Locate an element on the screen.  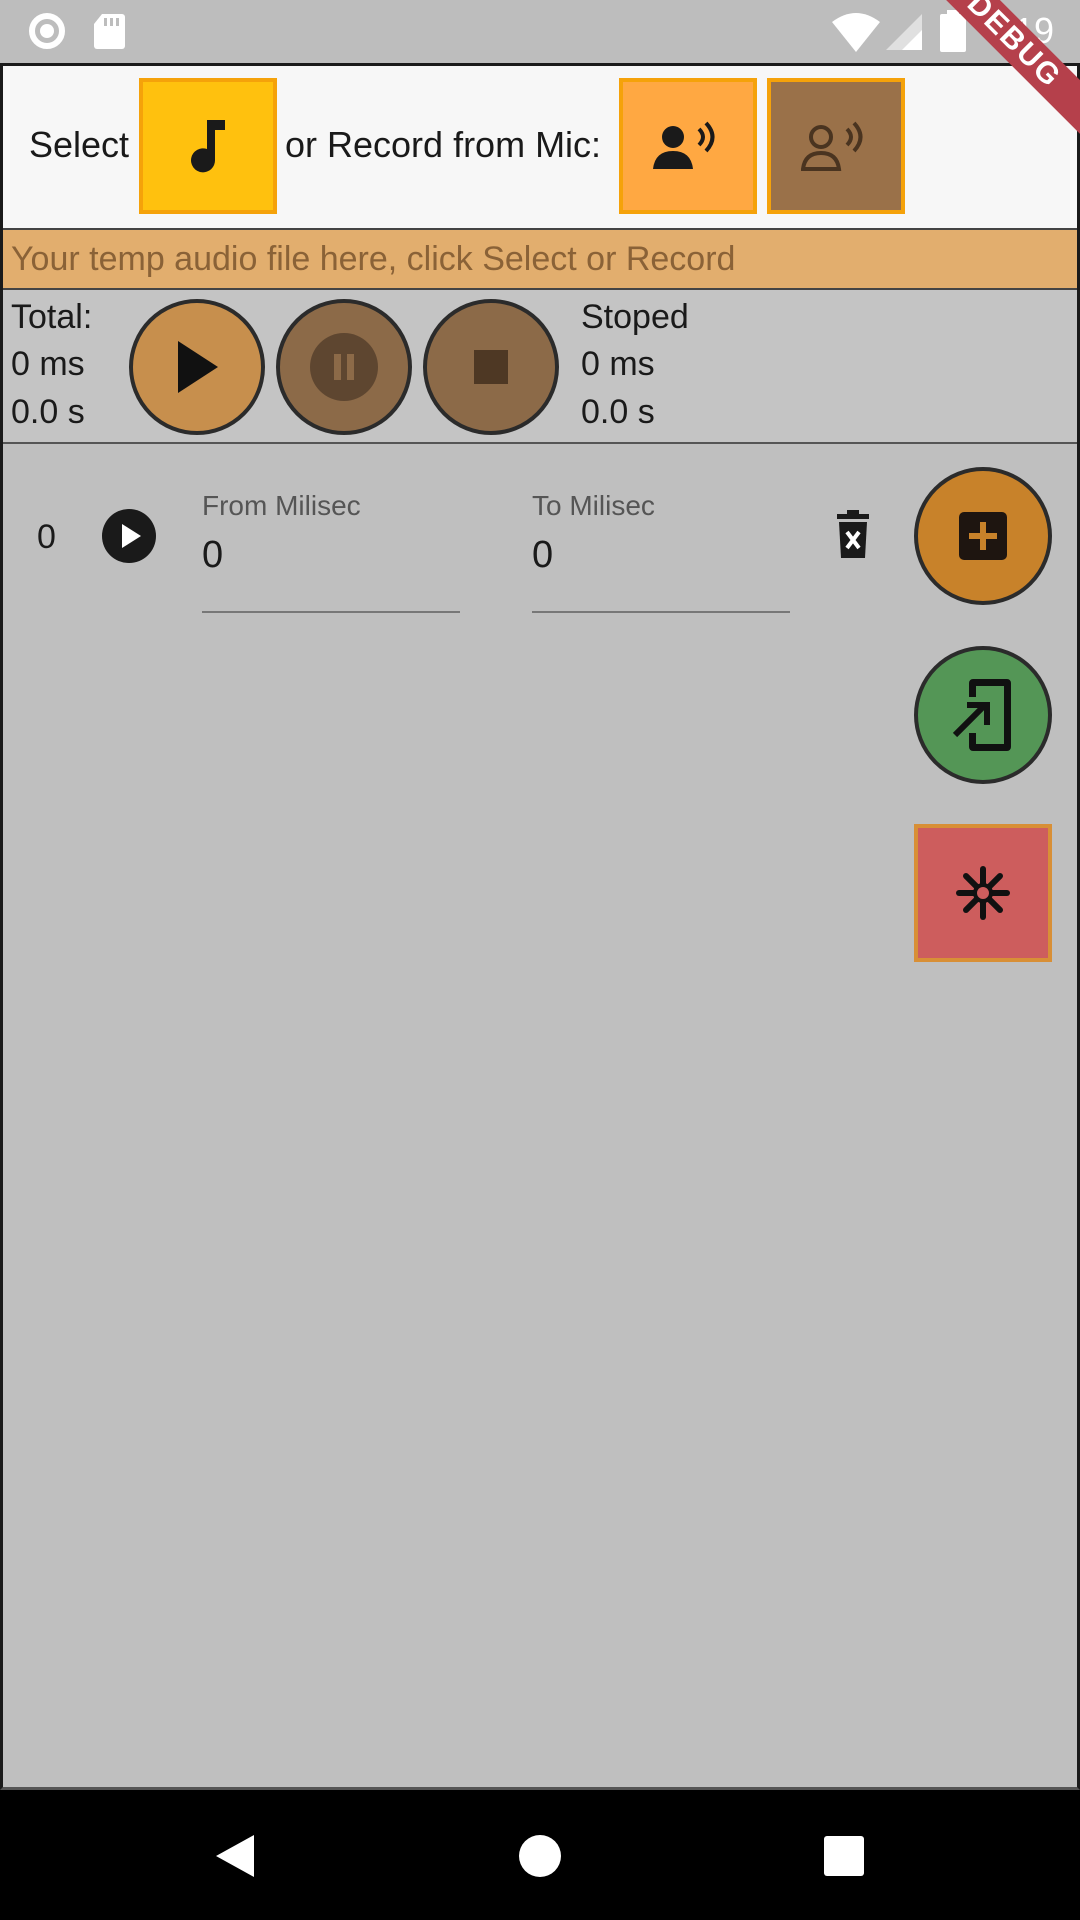
position-ms: 0 ms is located at coordinates (618, 364).